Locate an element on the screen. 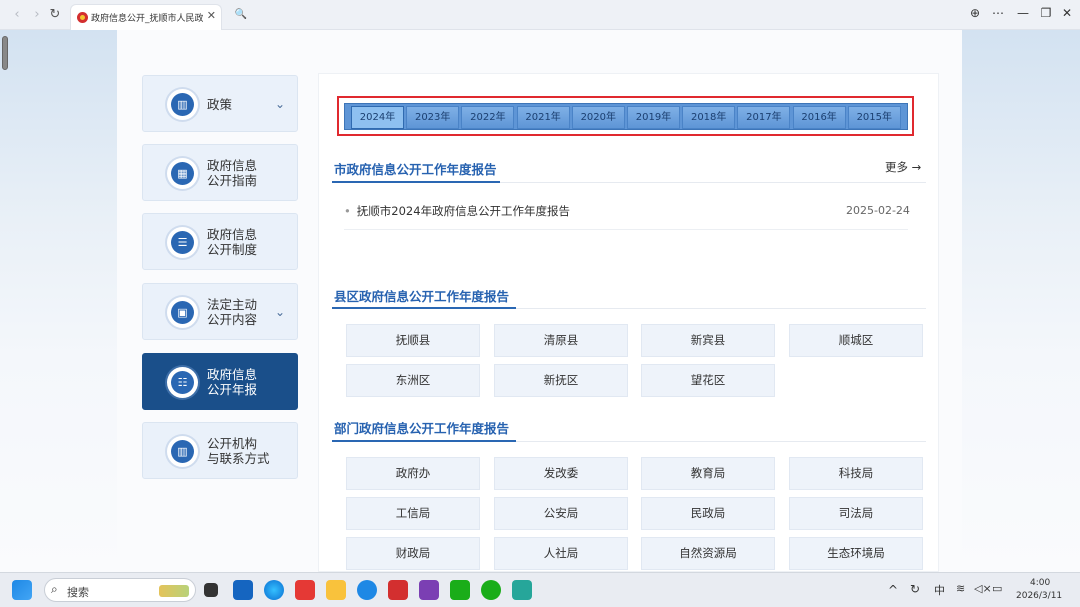 The width and height of the screenshot is (1080, 607). ime-indicator: 中 is located at coordinates (939, 590).